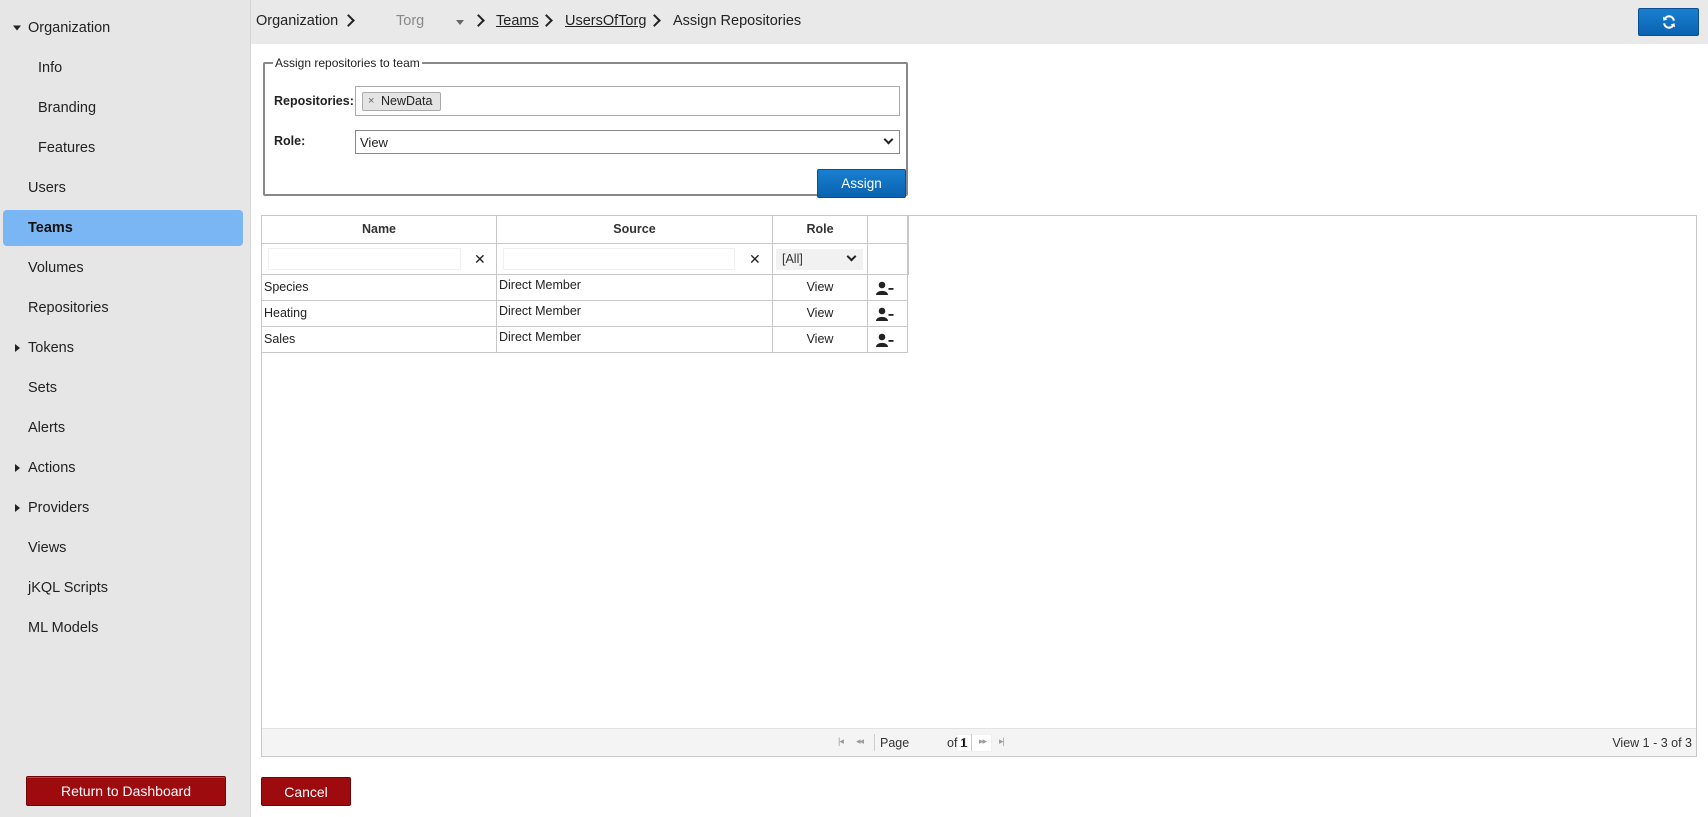 Image resolution: width=1708 pixels, height=817 pixels. I want to click on sidebar-item-features: Features, so click(123, 148).